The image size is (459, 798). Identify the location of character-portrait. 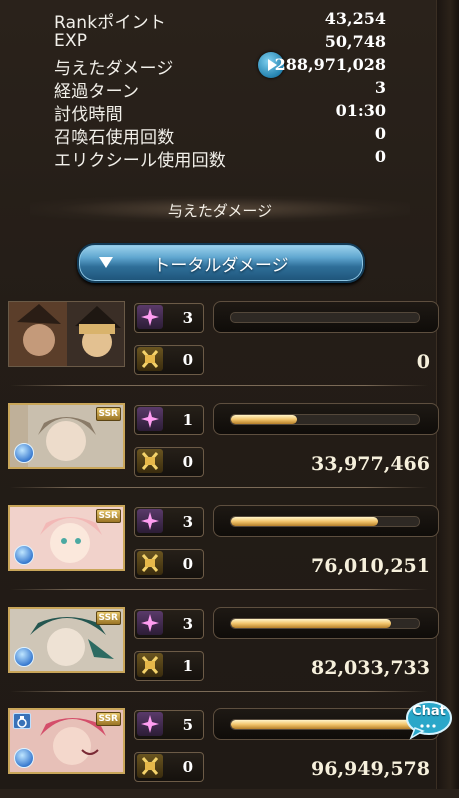
(66, 334).